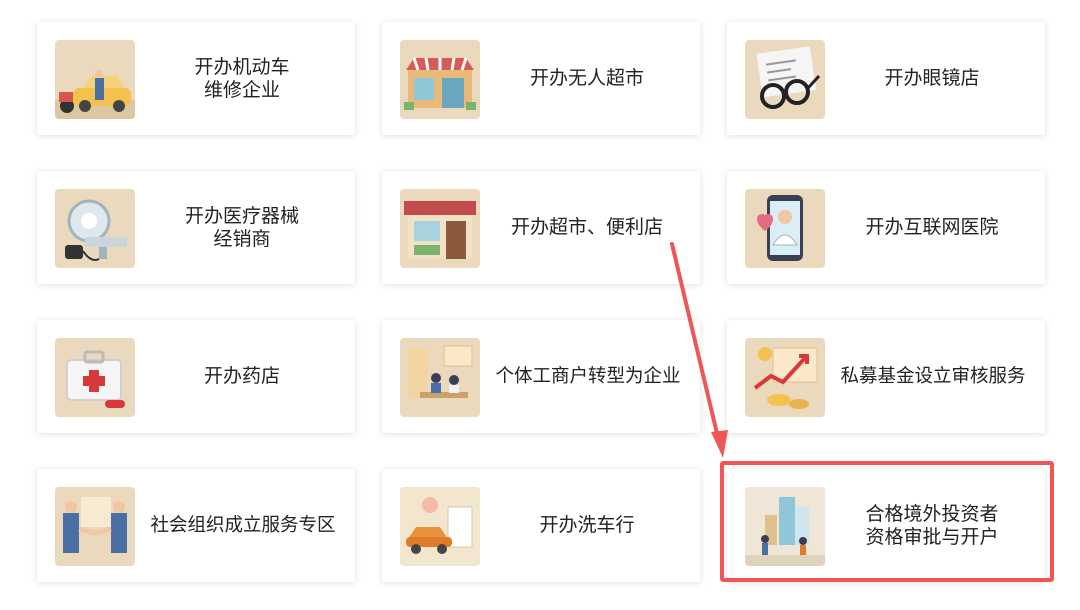 The height and width of the screenshot is (610, 1080). I want to click on unmanned-store-icon, so click(440, 79).